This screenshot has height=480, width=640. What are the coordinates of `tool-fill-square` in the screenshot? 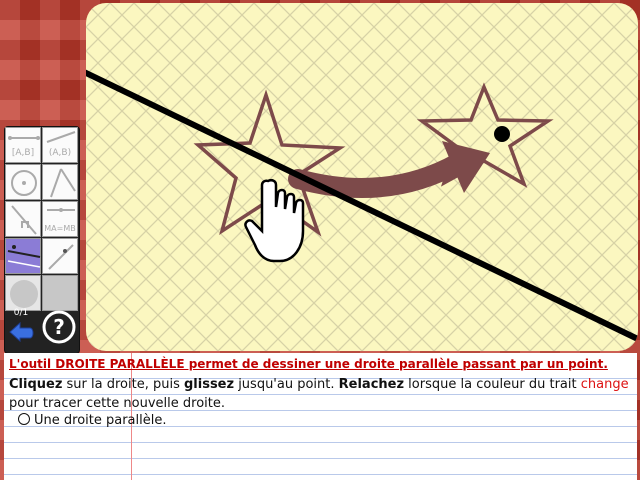 It's located at (60, 293).